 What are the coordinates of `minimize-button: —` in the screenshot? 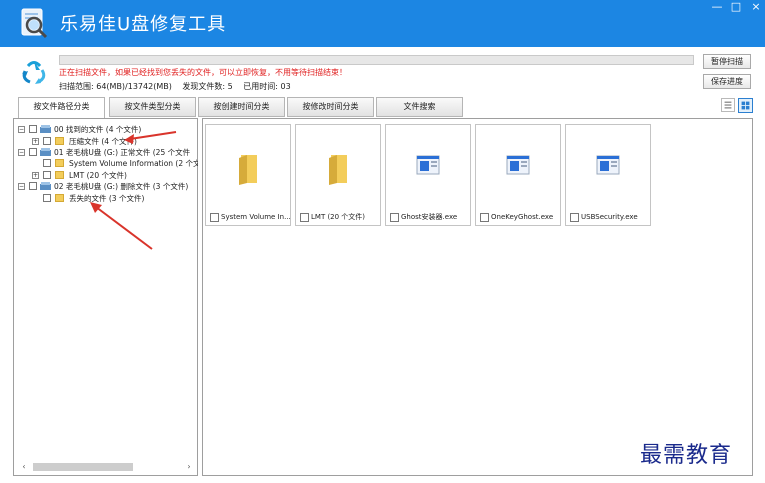 It's located at (717, 8).